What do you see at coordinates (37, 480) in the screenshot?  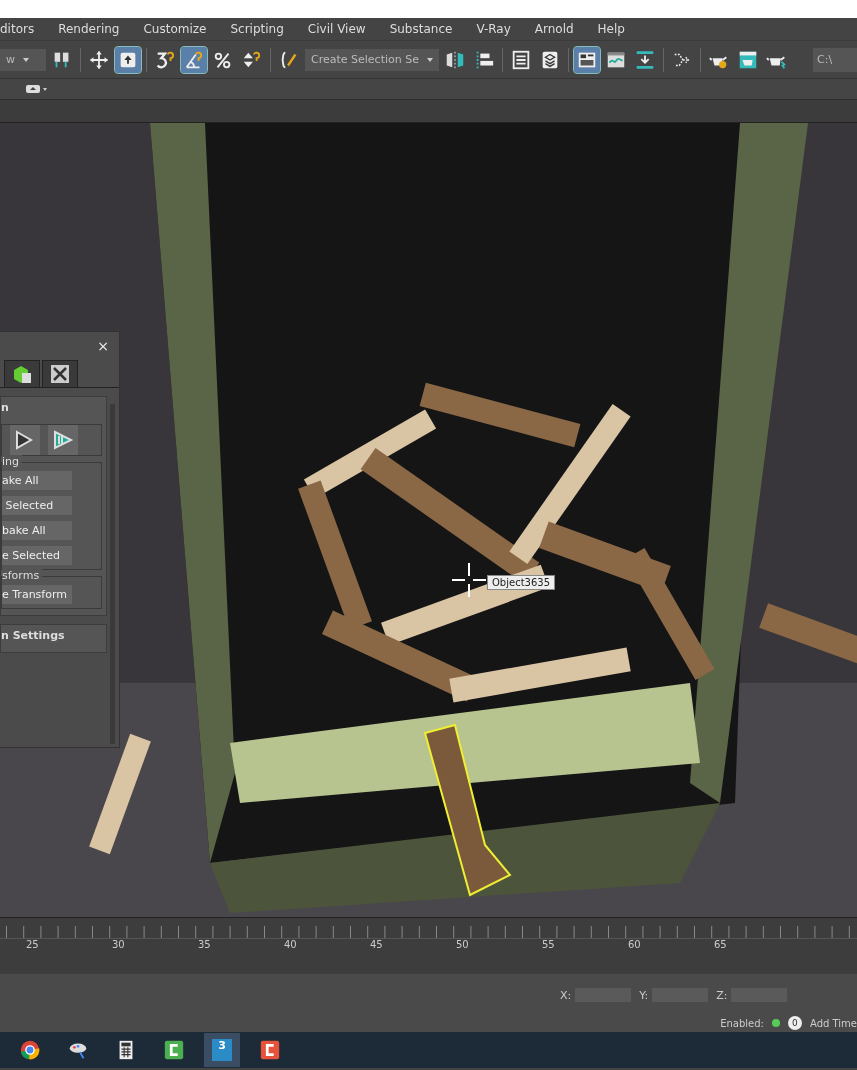 I see `panel-button: ake All` at bounding box center [37, 480].